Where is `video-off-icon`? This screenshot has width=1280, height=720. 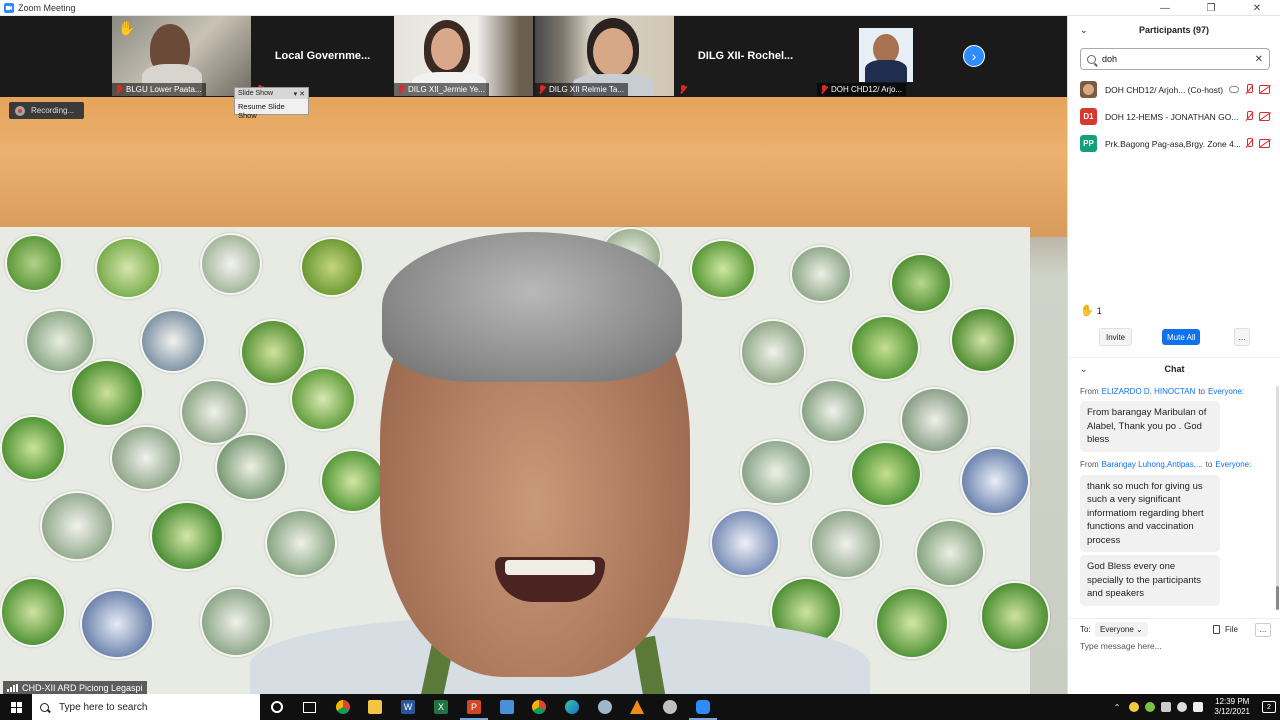
video-off-icon is located at coordinates (1264, 143).